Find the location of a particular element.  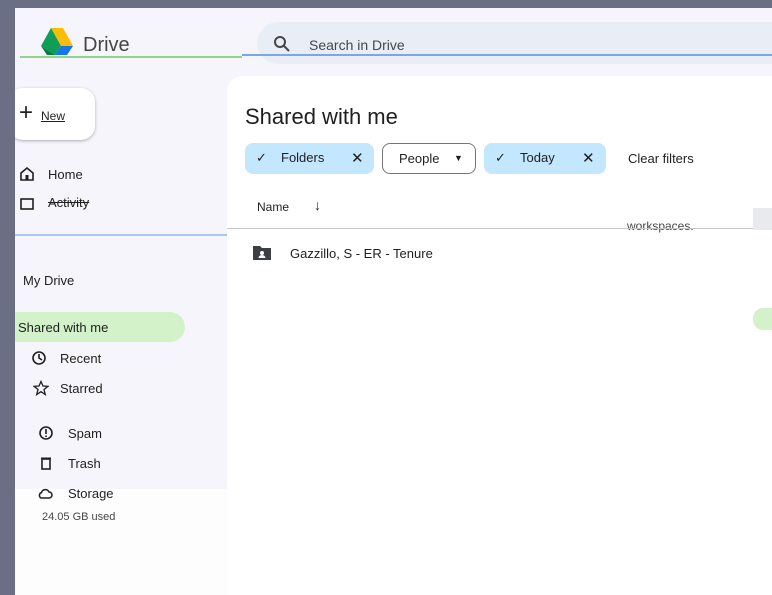

sidebar-item-starred: Starred is located at coordinates (131, 388).